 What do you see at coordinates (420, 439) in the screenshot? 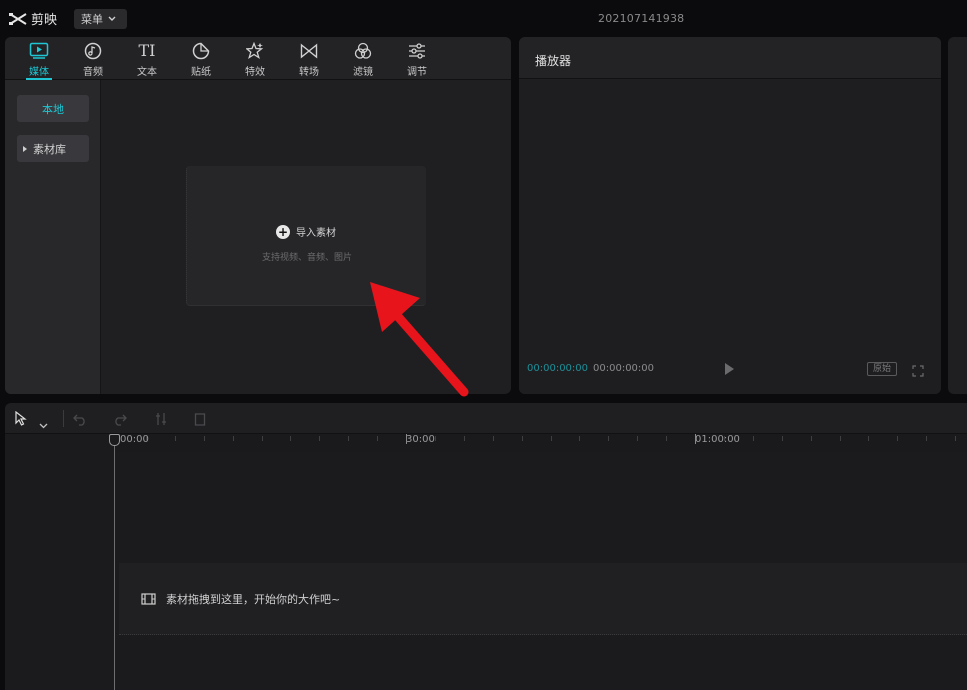
I see `ruler-label: 30:00` at bounding box center [420, 439].